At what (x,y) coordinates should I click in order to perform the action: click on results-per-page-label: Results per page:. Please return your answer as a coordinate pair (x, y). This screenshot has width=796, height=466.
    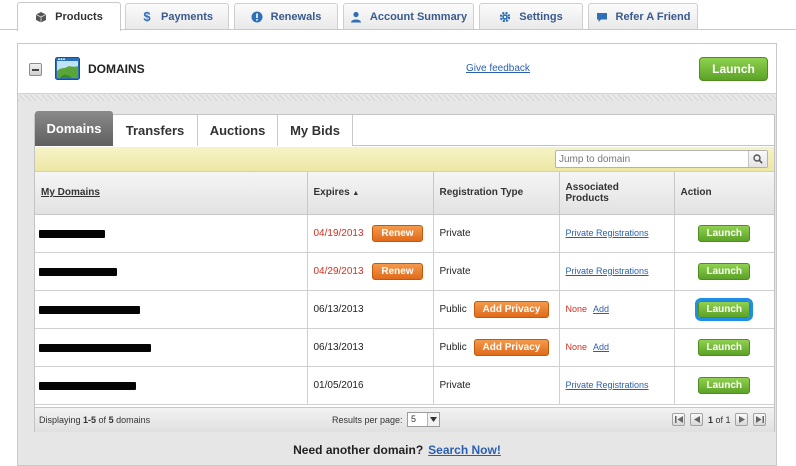
    Looking at the image, I should click on (367, 420).